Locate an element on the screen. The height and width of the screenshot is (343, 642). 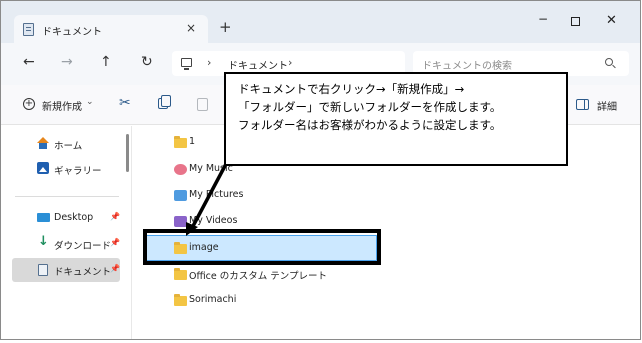
callout-line: 「フォルダー」で新しいフォルダーを作成します。 is located at coordinates (370, 107).